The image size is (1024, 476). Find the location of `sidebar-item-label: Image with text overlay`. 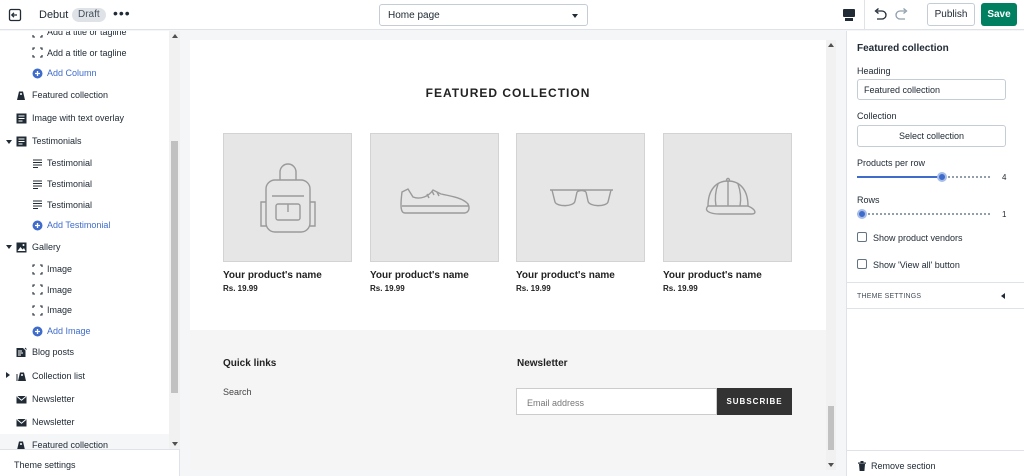

sidebar-item-label: Image with text overlay is located at coordinates (78, 118).